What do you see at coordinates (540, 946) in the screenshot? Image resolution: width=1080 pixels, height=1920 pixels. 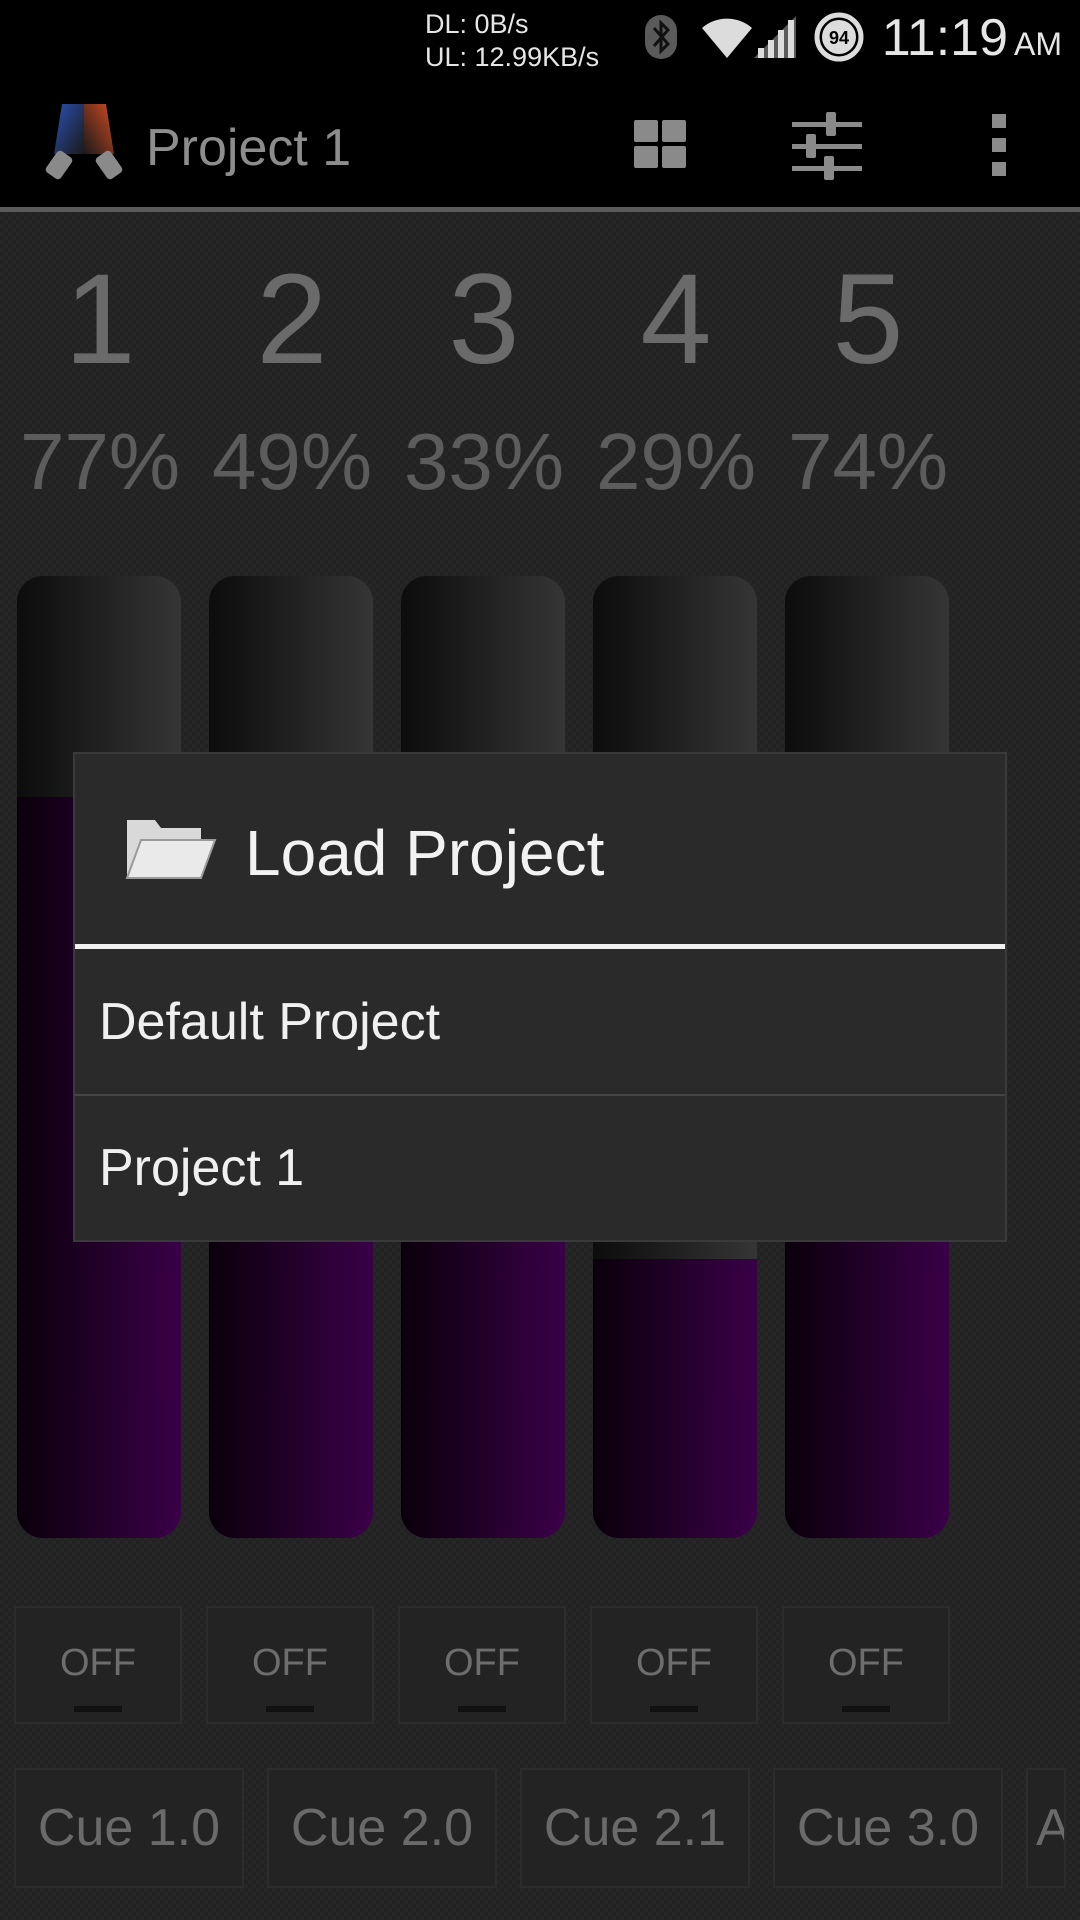 I see `dialog-title-divider` at bounding box center [540, 946].